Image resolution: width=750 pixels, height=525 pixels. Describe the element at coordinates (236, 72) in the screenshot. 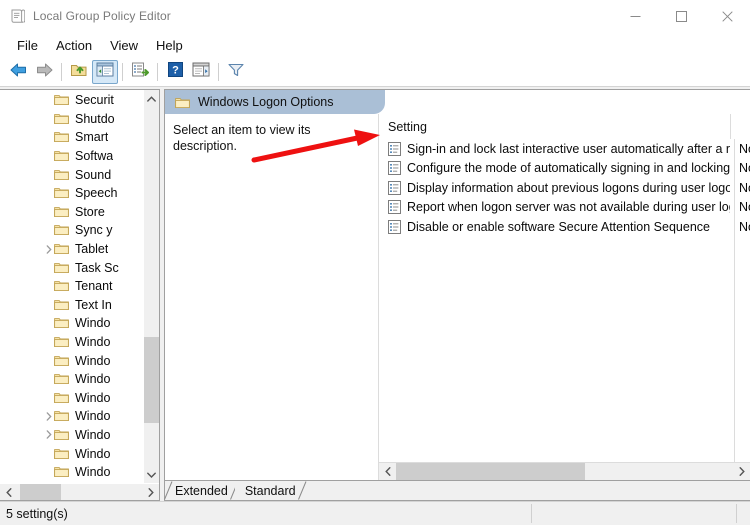

I see `filter-button` at that location.